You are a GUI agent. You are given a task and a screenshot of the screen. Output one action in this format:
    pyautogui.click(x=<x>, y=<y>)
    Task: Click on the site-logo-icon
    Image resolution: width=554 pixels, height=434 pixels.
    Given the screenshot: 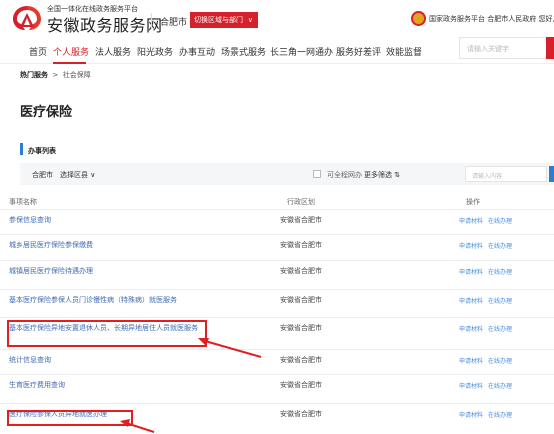 What is the action you would take?
    pyautogui.click(x=27, y=18)
    